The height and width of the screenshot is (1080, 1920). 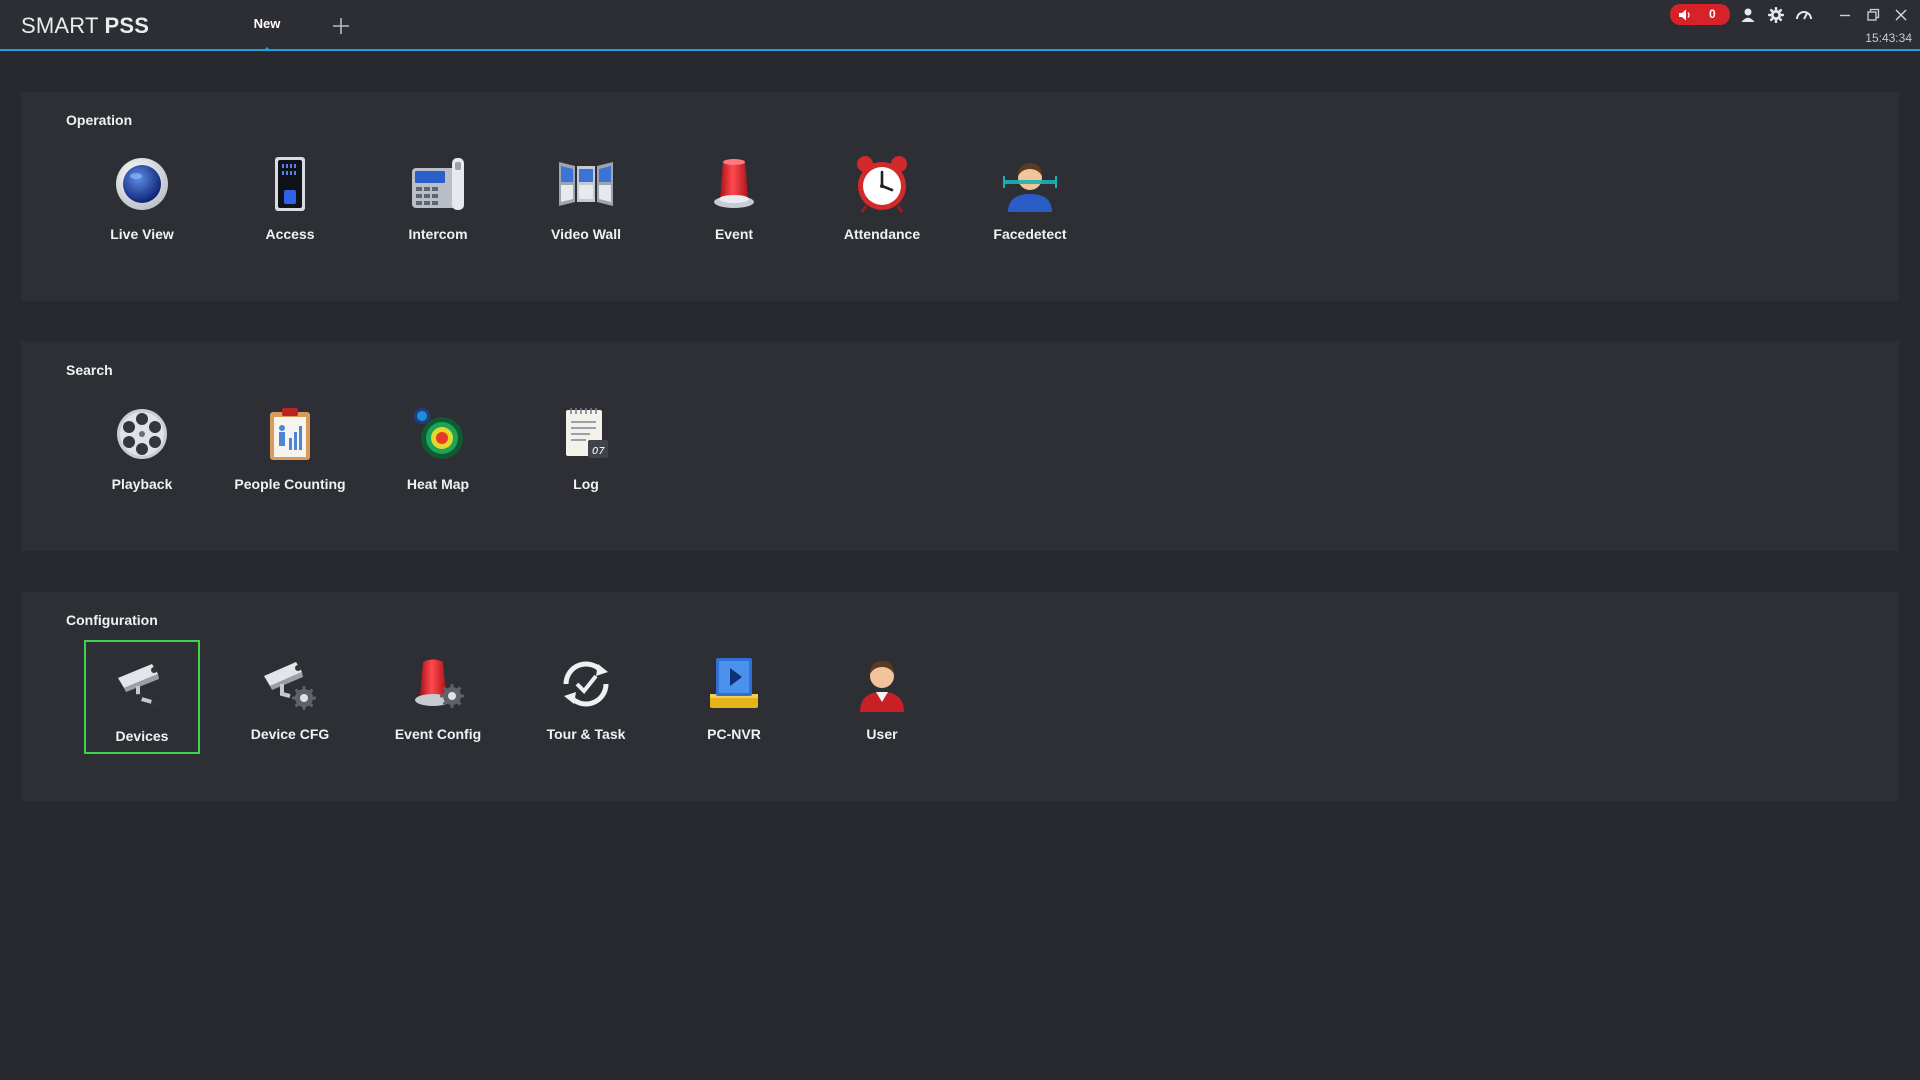 I want to click on app-title: SMART PSS, so click(x=85, y=26).